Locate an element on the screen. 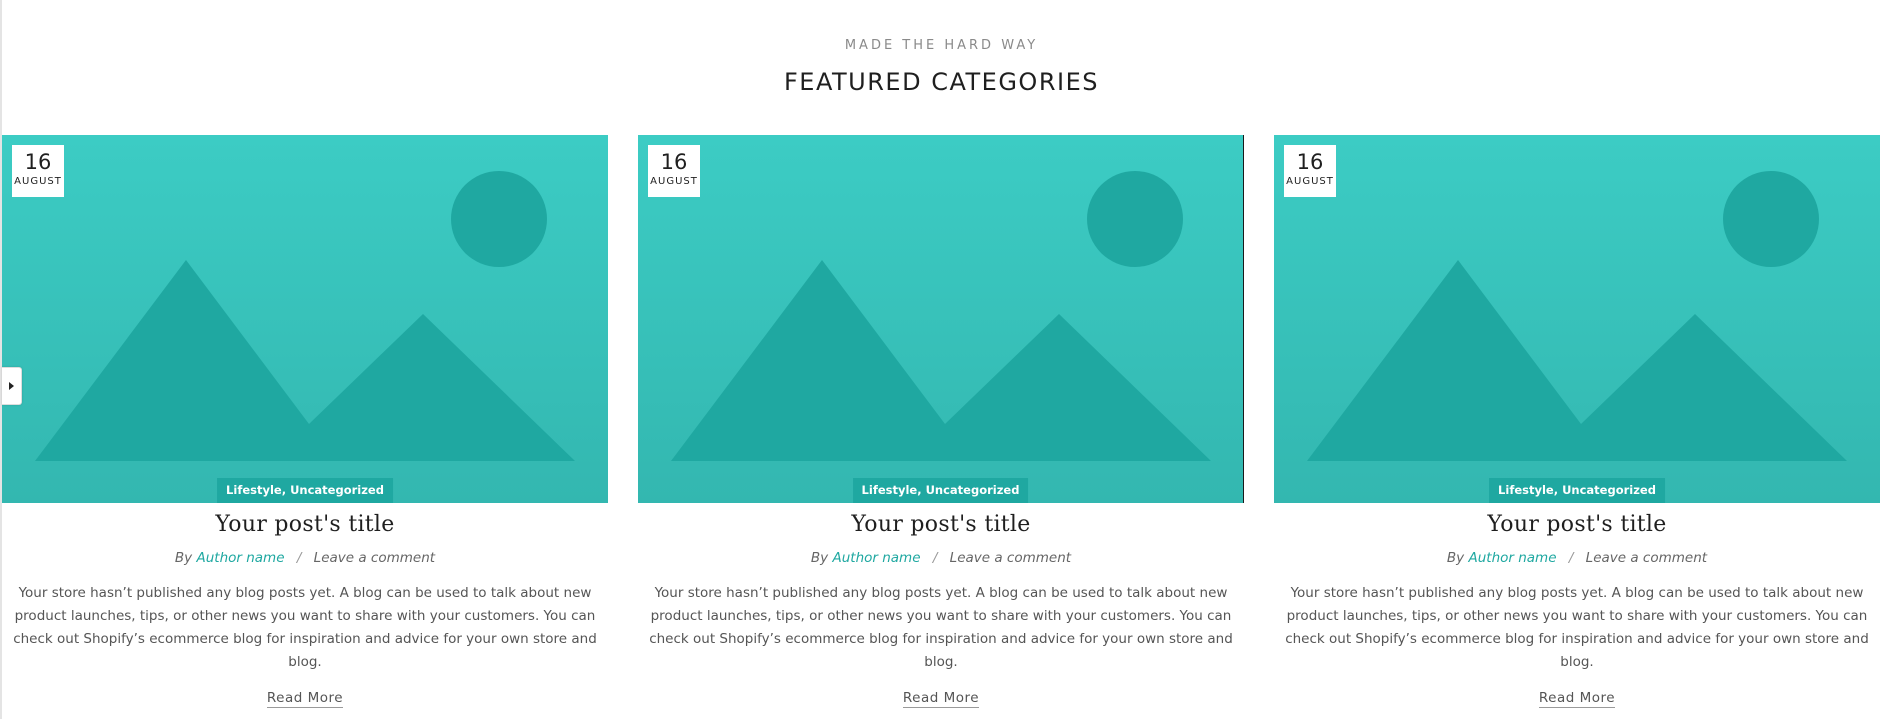 The image size is (1881, 719). caret-right-icon is located at coordinates (11, 386).